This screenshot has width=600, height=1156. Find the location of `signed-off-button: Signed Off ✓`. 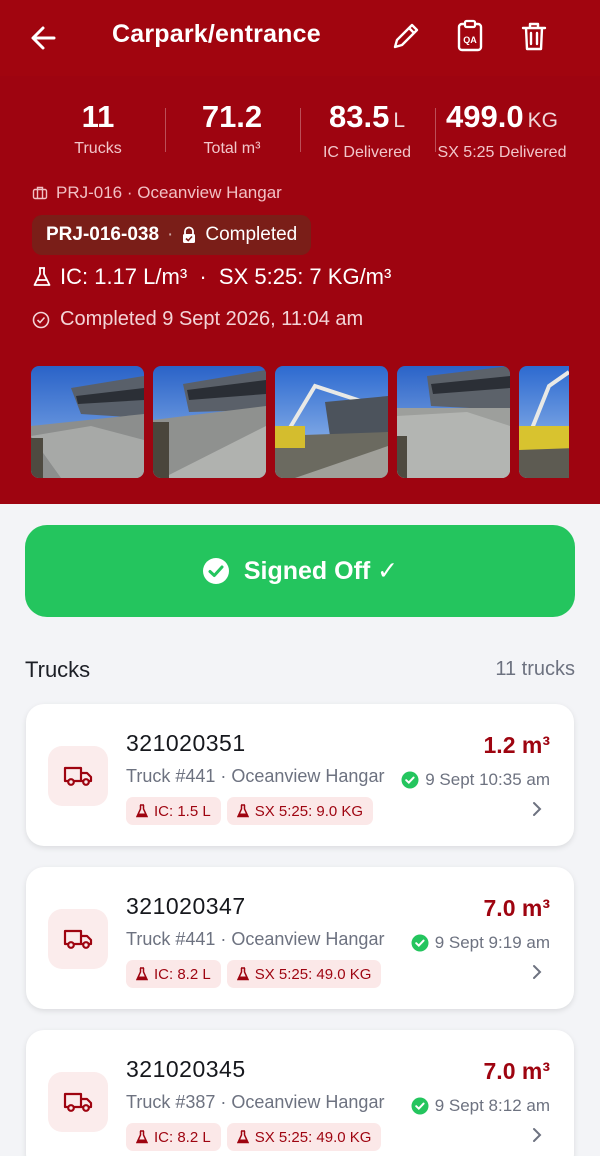

signed-off-button: Signed Off ✓ is located at coordinates (300, 571).